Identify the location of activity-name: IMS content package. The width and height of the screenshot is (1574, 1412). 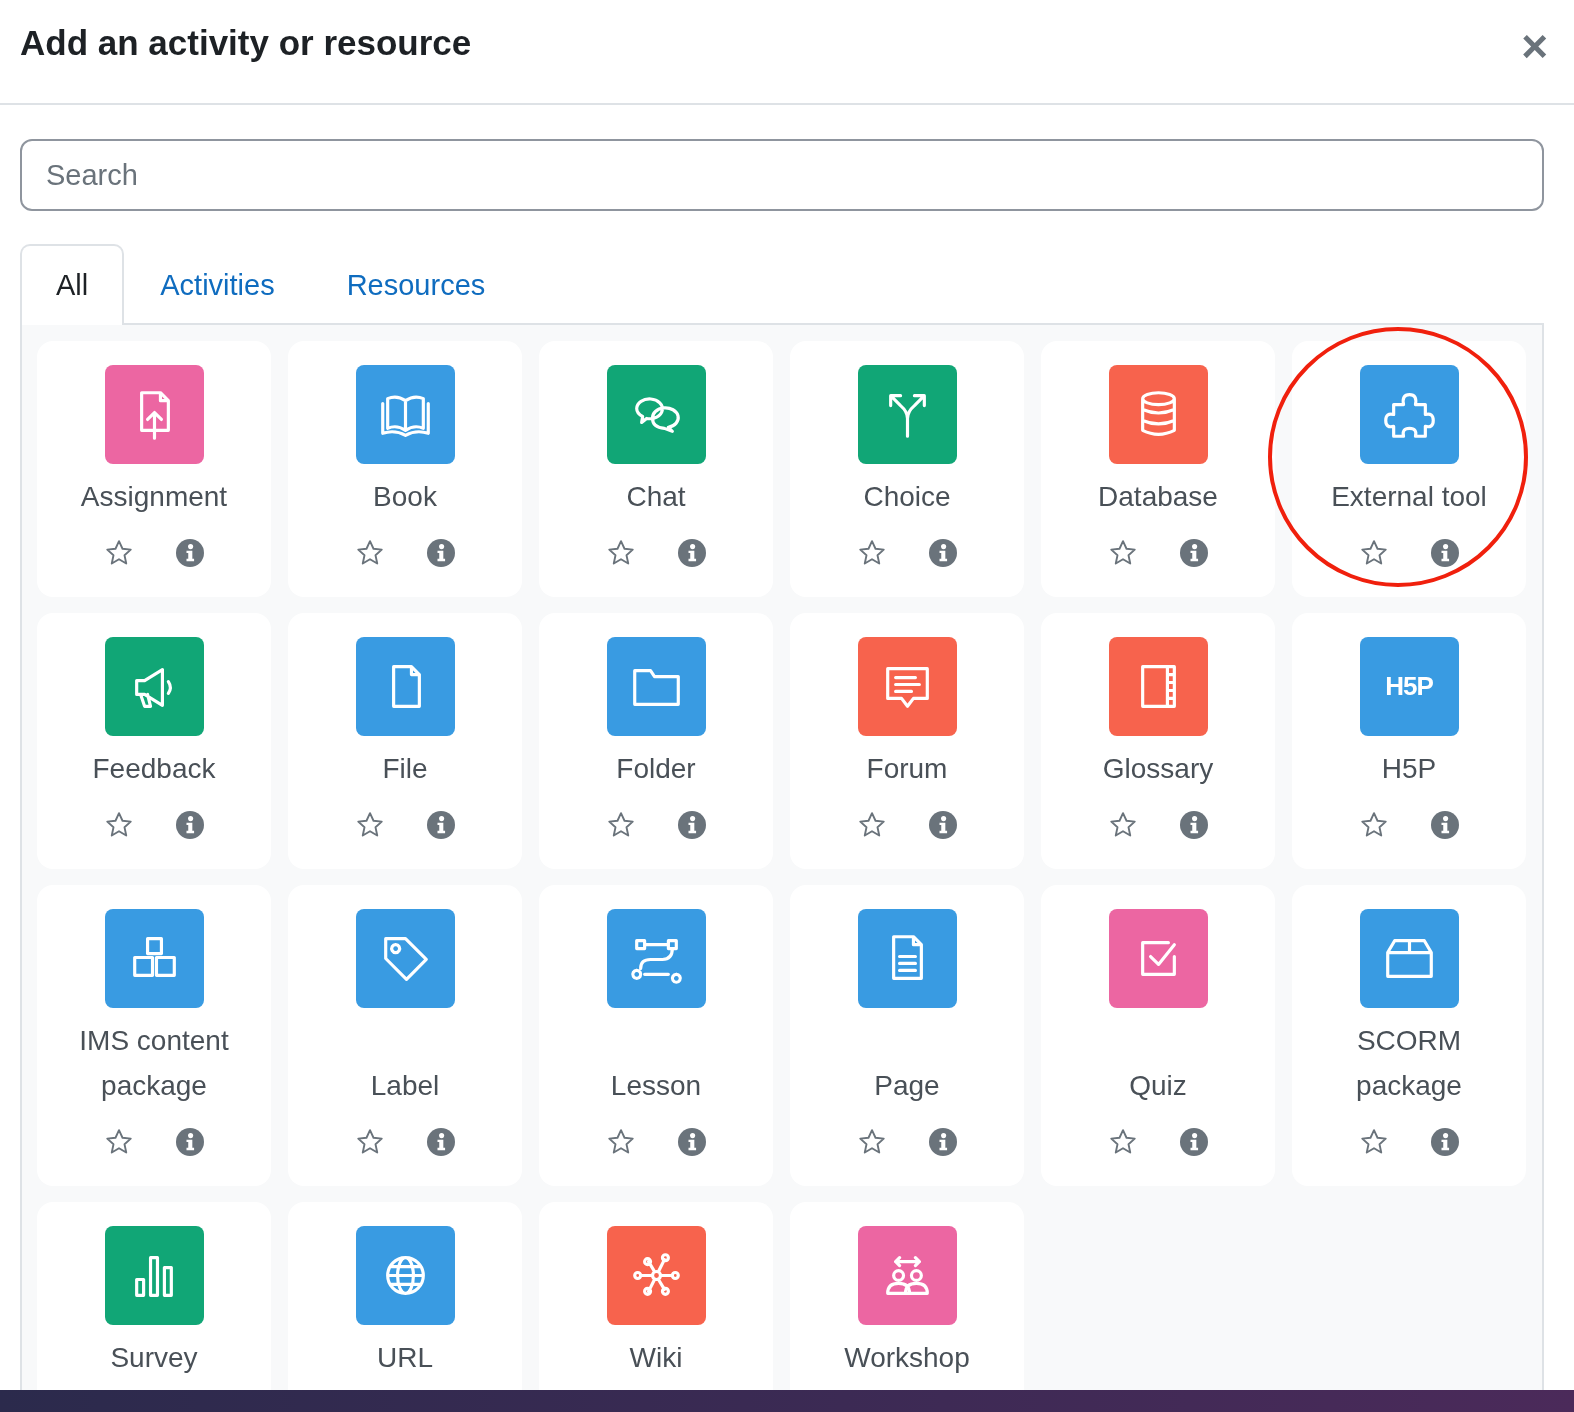
(154, 1063).